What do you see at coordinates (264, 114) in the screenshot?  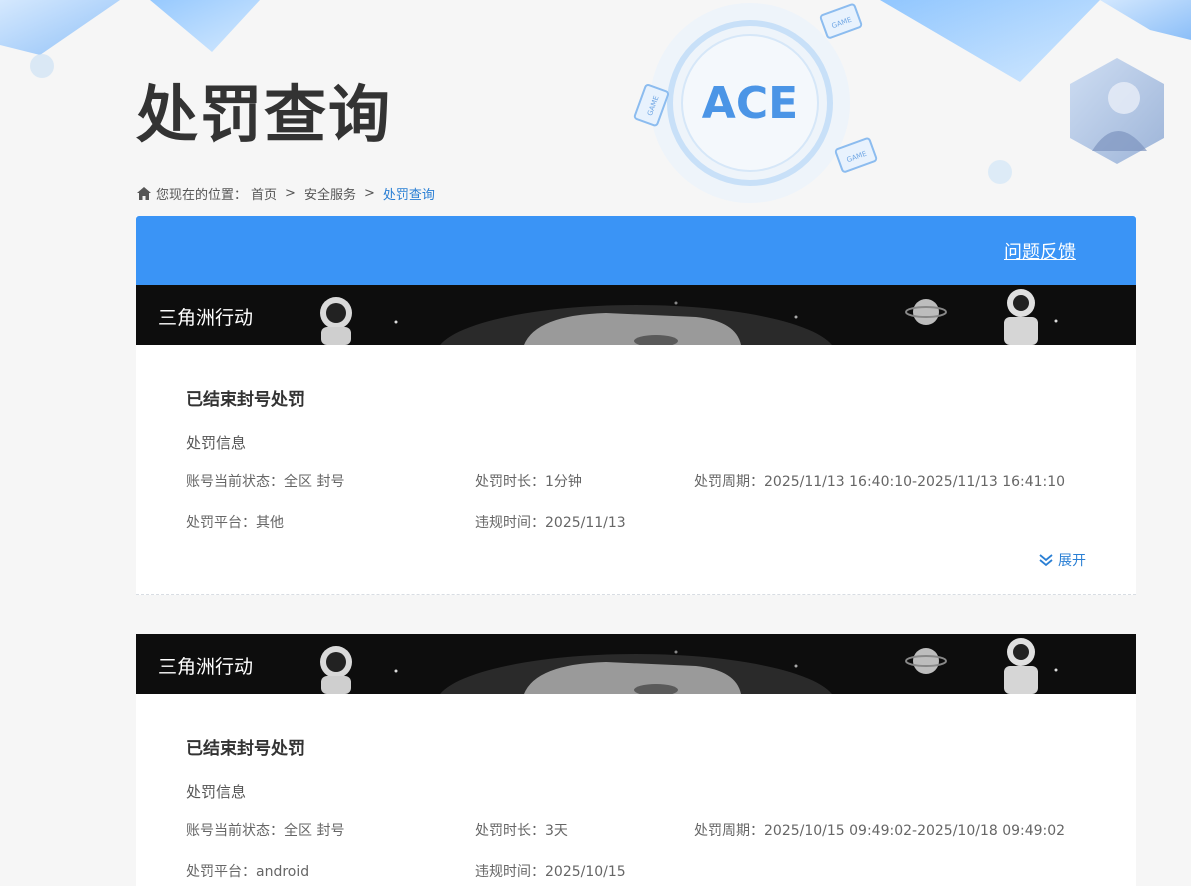 I see `page-title: 处罚查询` at bounding box center [264, 114].